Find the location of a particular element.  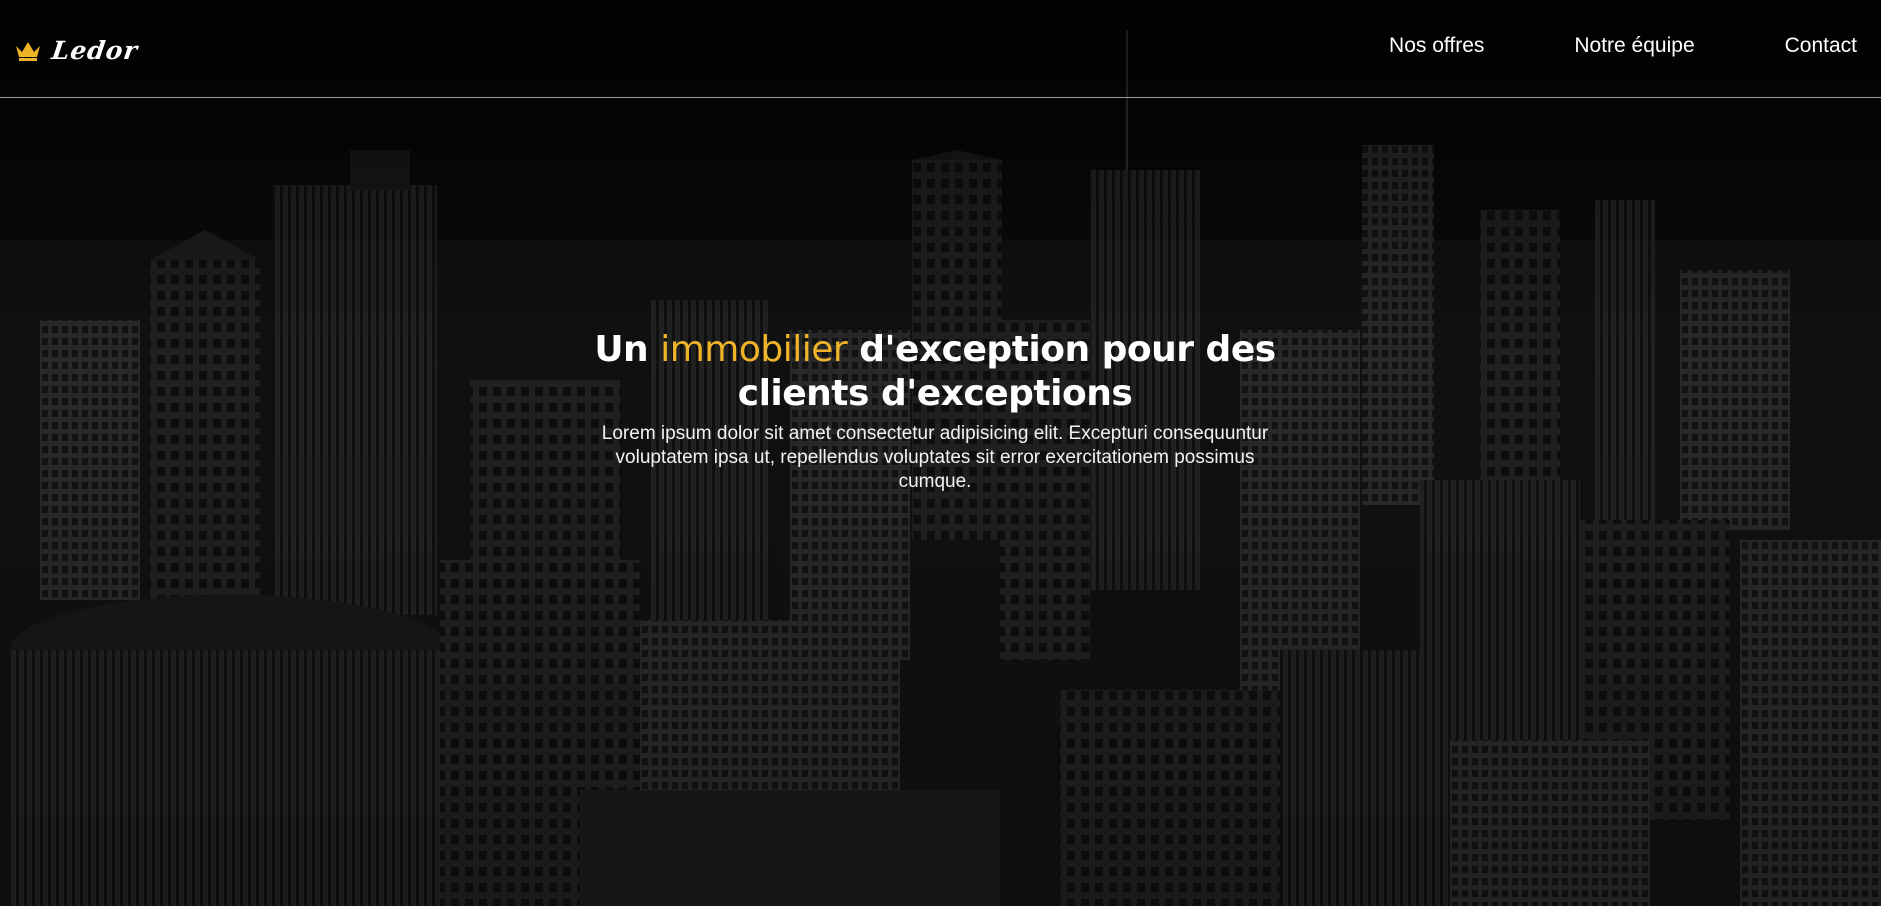

hero-title-part1: Un is located at coordinates (627, 349).